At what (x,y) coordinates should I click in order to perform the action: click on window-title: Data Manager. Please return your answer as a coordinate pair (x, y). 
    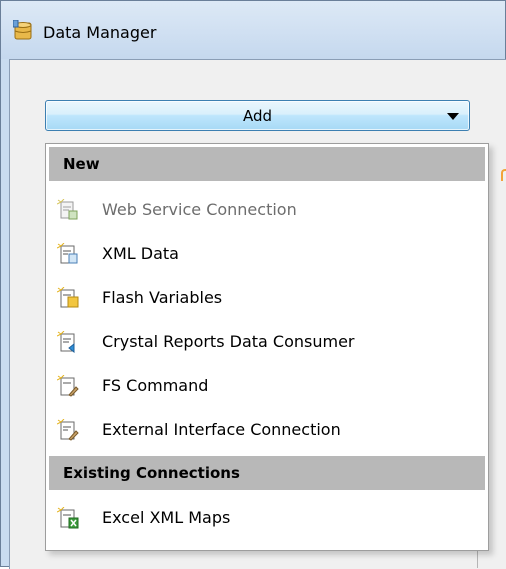
    Looking at the image, I should click on (100, 32).